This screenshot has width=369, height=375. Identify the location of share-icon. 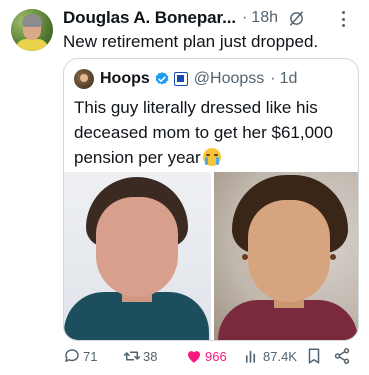
(342, 356).